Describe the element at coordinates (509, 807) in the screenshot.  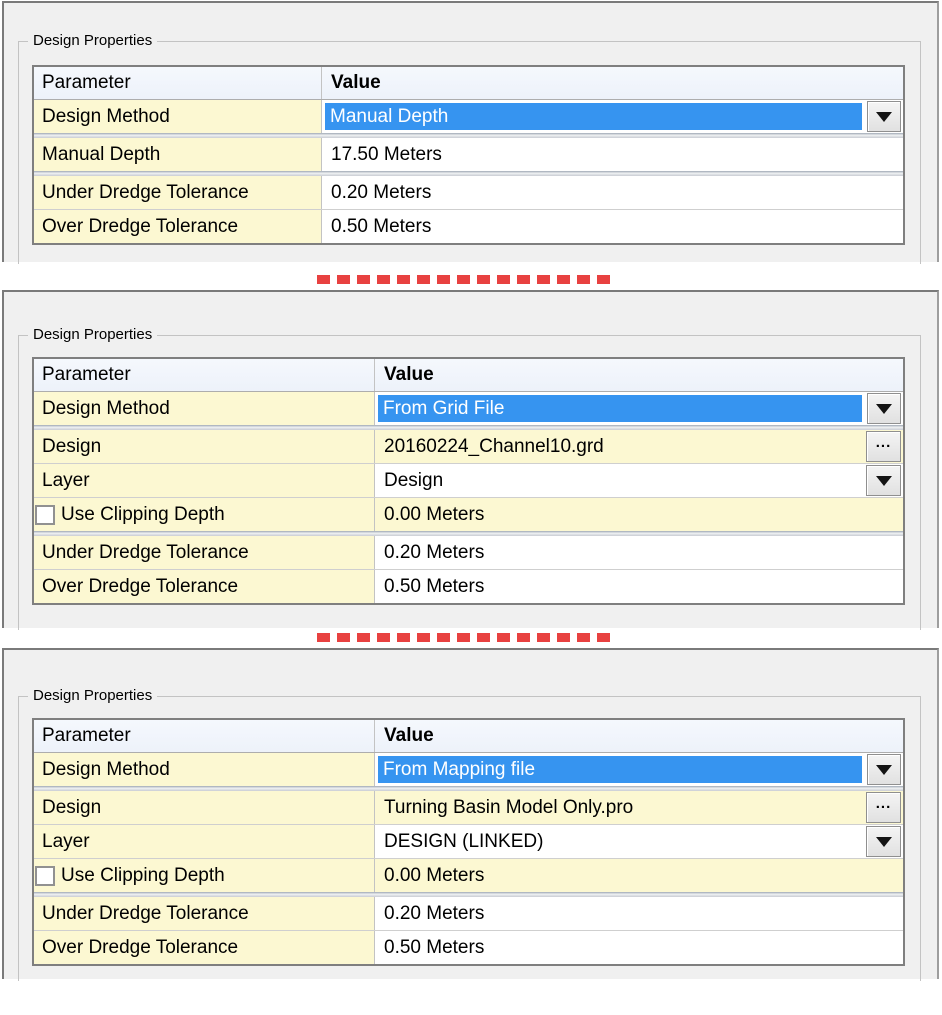
I see `design-file-name: Turning Basin Model Only.pro` at that location.